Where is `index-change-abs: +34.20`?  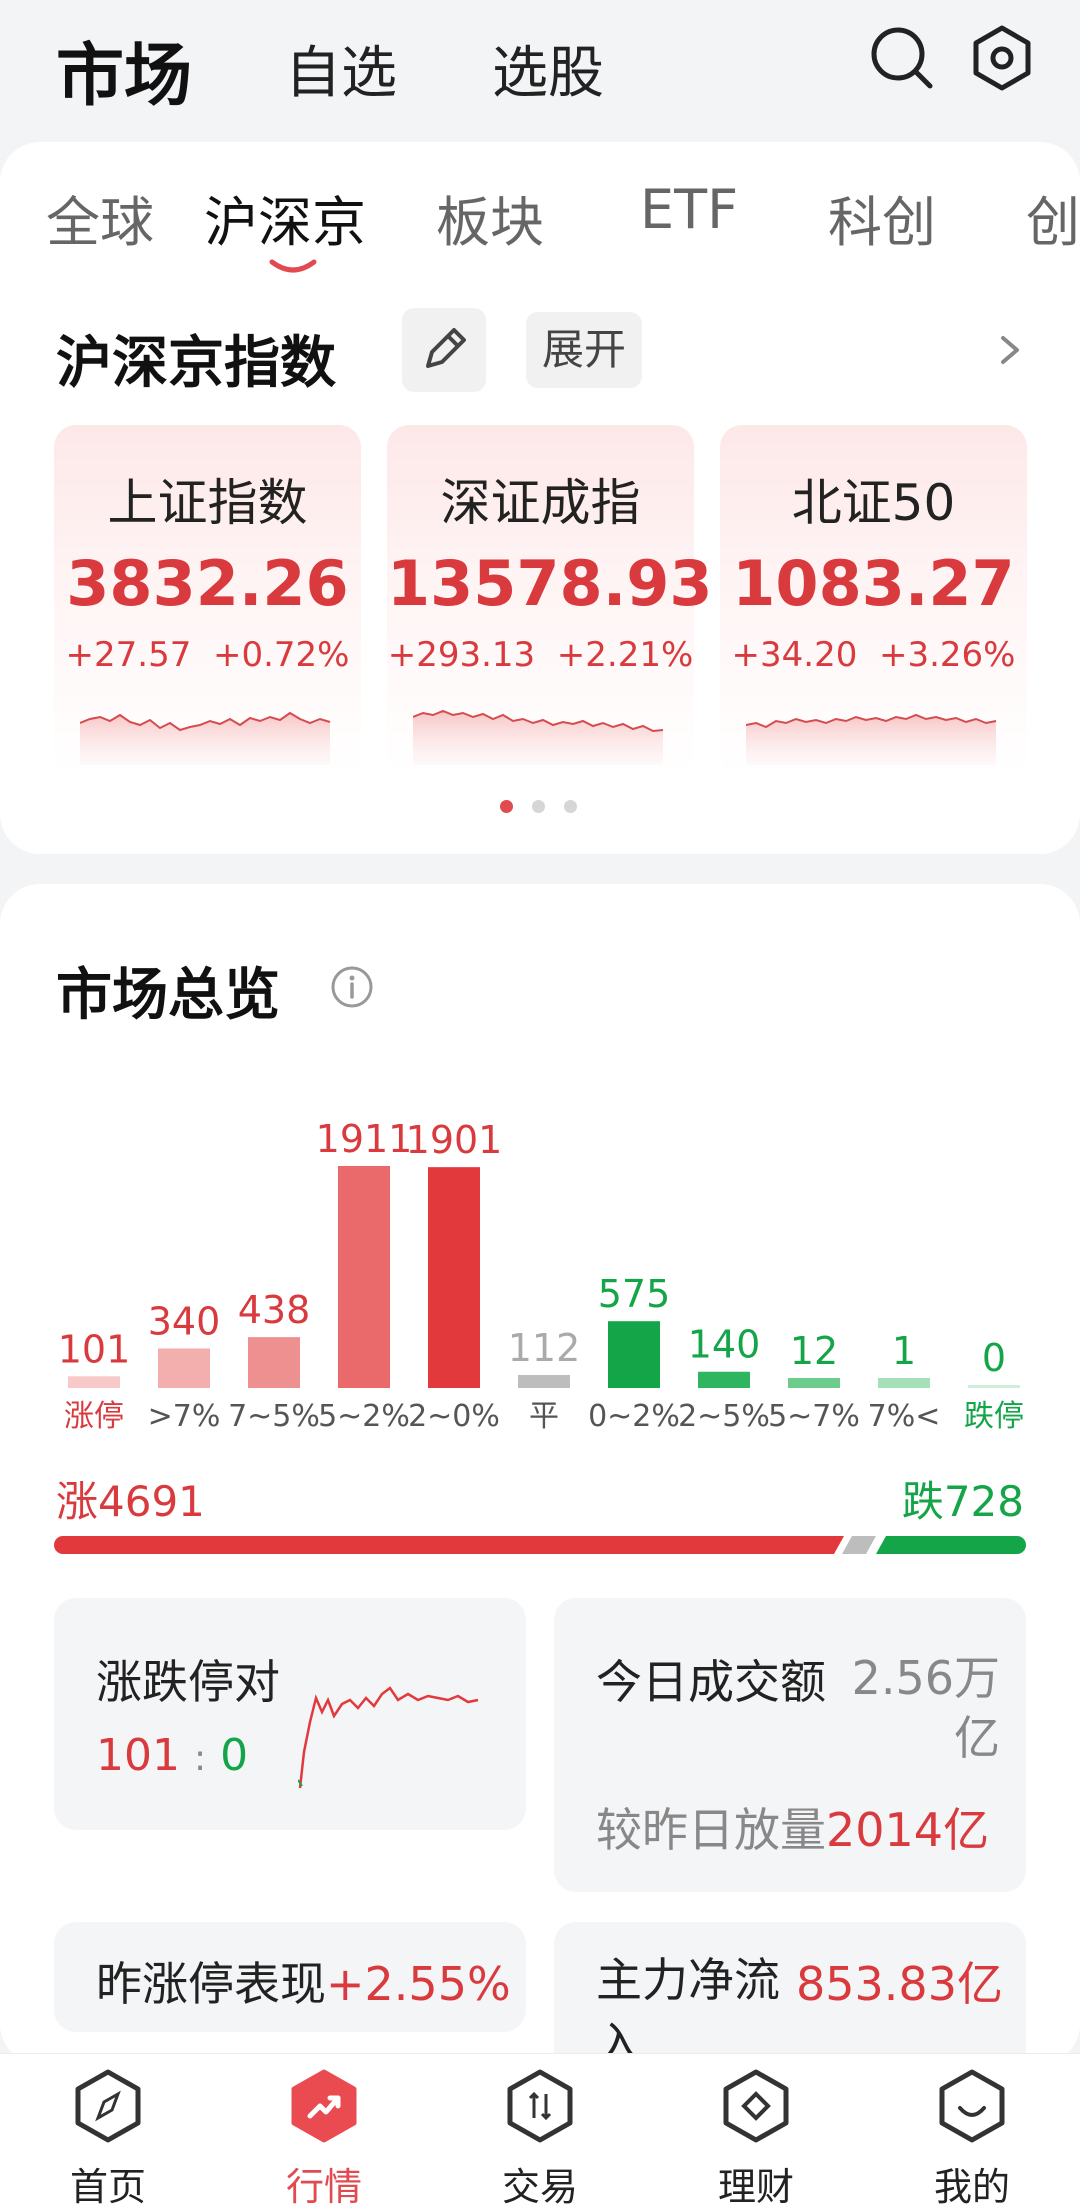
index-change-abs: +34.20 is located at coordinates (794, 655).